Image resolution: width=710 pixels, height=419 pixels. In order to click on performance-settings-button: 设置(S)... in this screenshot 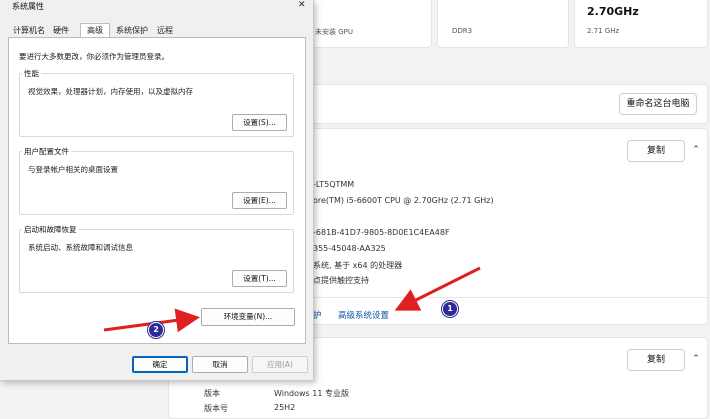, I will do `click(259, 122)`.